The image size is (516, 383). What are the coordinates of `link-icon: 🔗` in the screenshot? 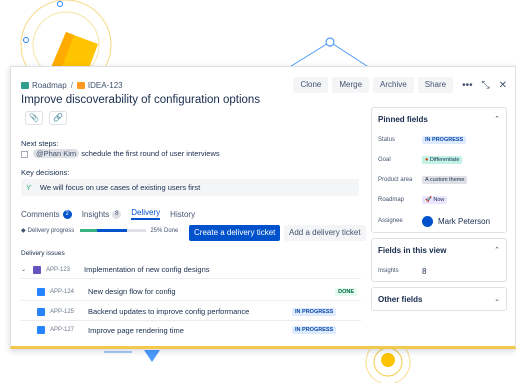 It's located at (58, 117).